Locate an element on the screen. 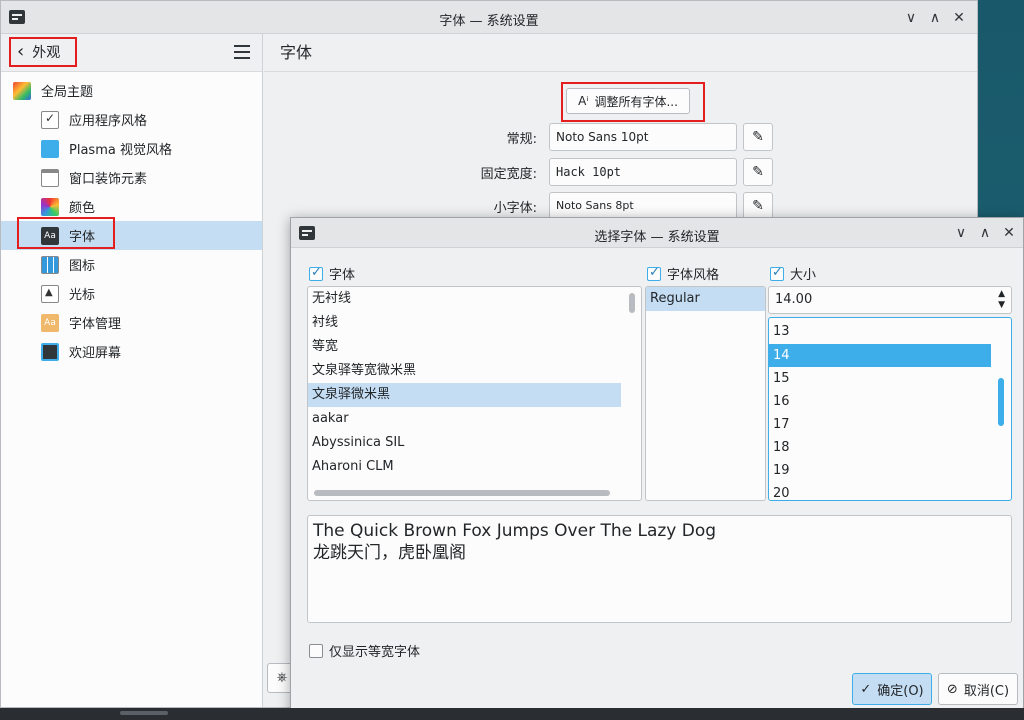 The width and height of the screenshot is (1024, 720). small-font-field: Noto Sans 8pt is located at coordinates (643, 206).